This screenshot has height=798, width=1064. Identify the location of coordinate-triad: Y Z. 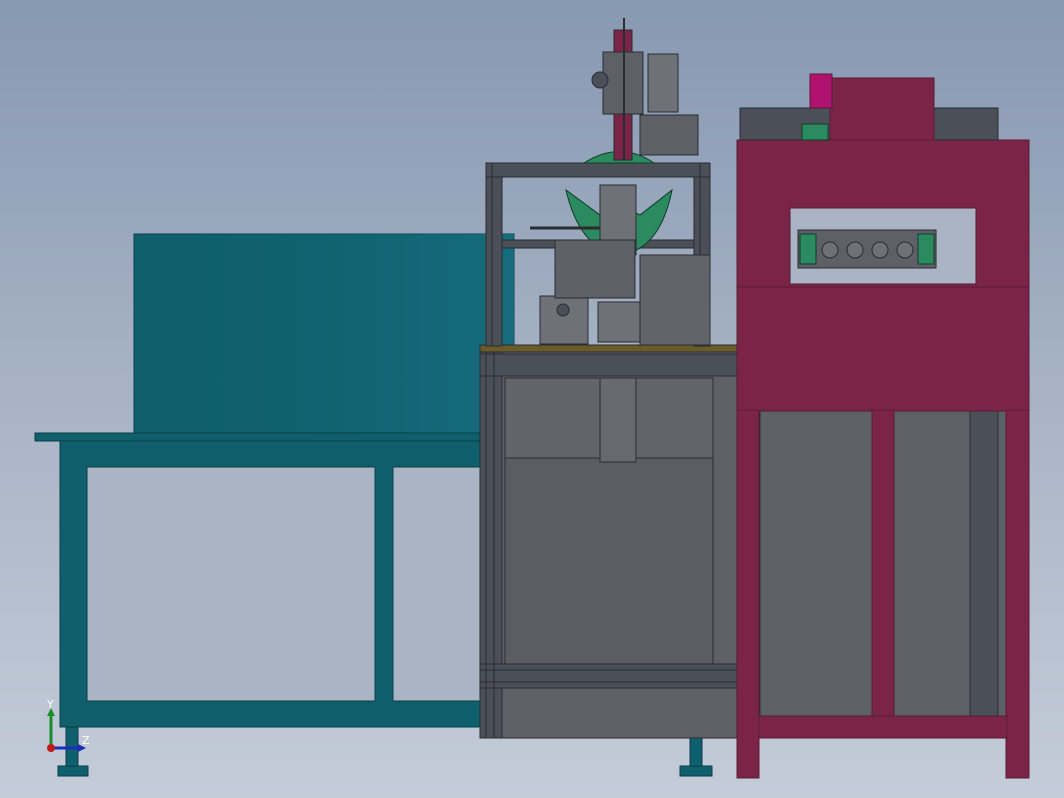
(70, 729).